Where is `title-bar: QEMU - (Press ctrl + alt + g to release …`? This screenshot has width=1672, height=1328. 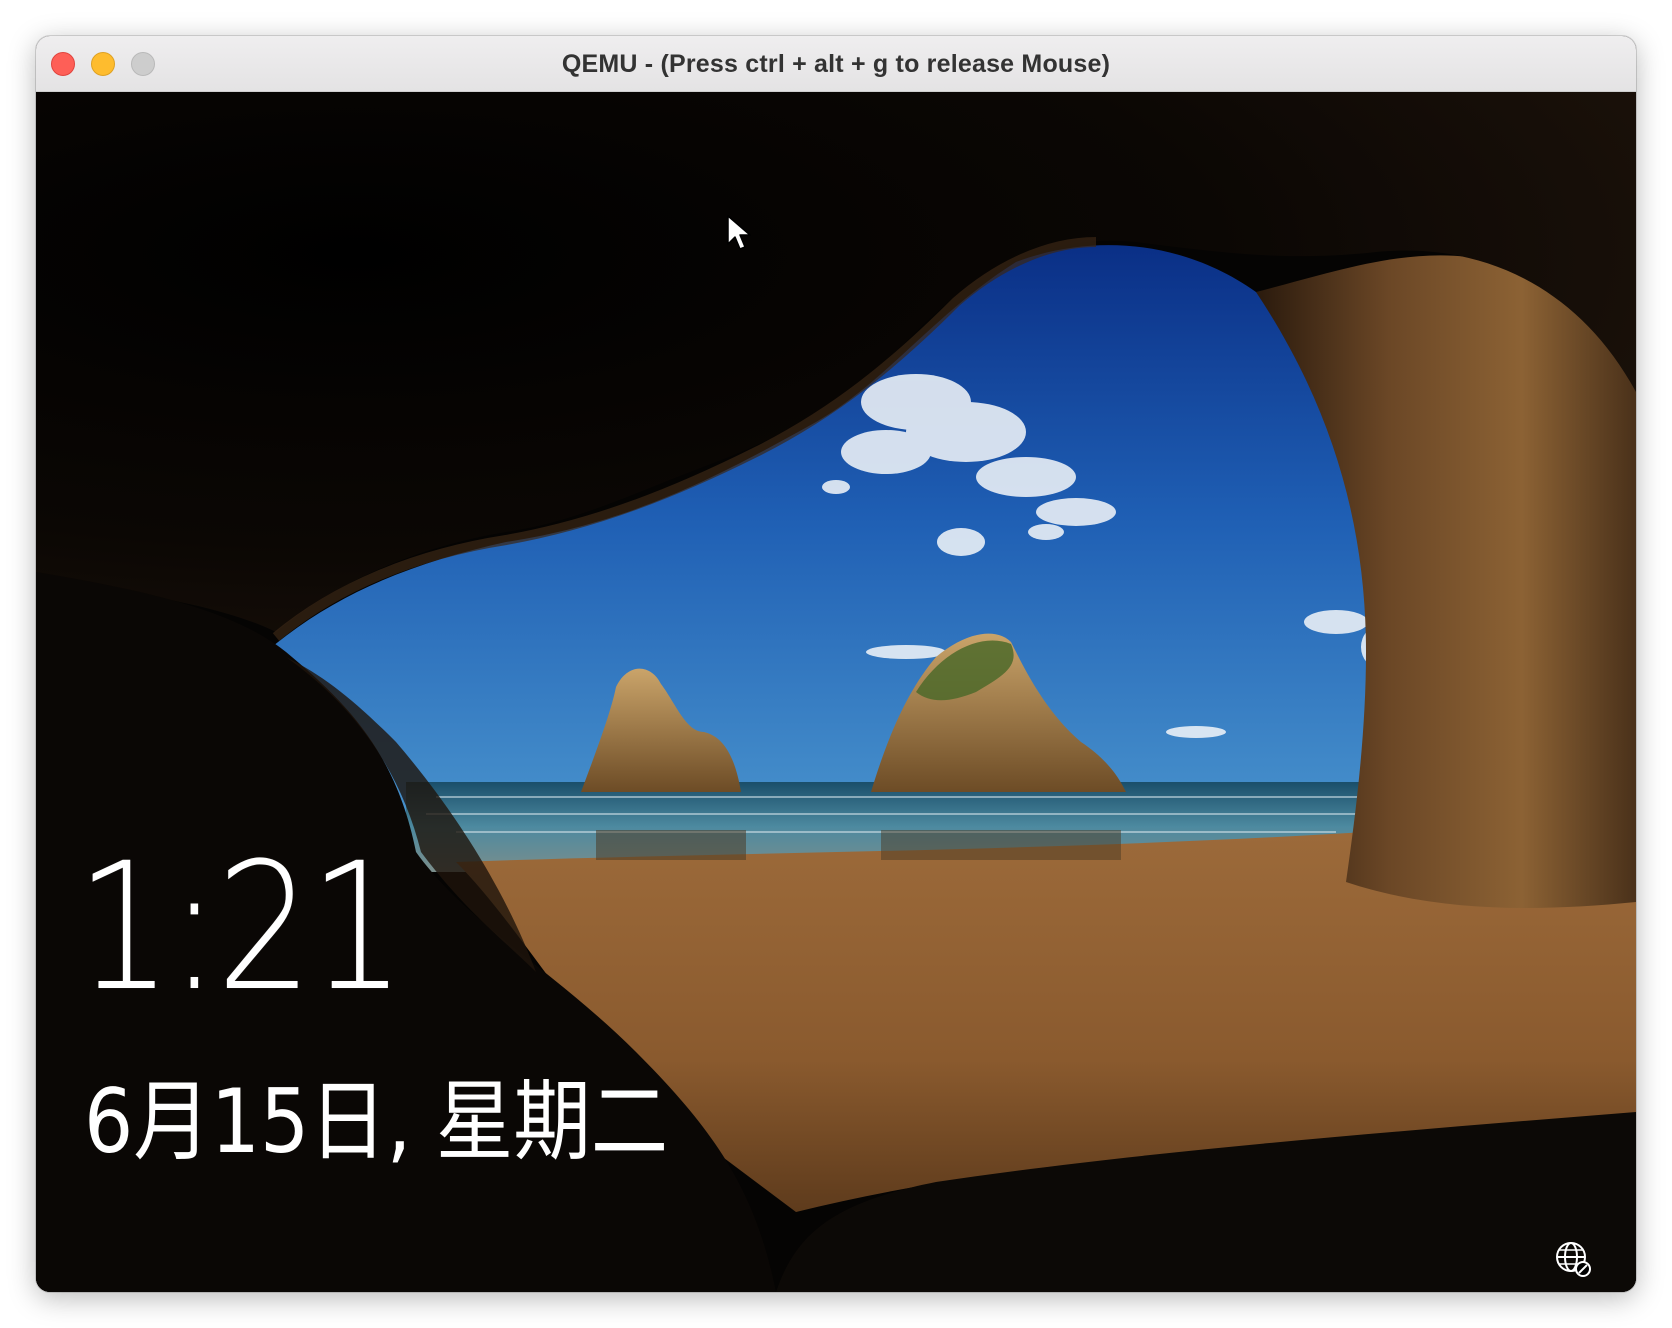
title-bar: QEMU - (Press ctrl + alt + g to release … is located at coordinates (836, 64).